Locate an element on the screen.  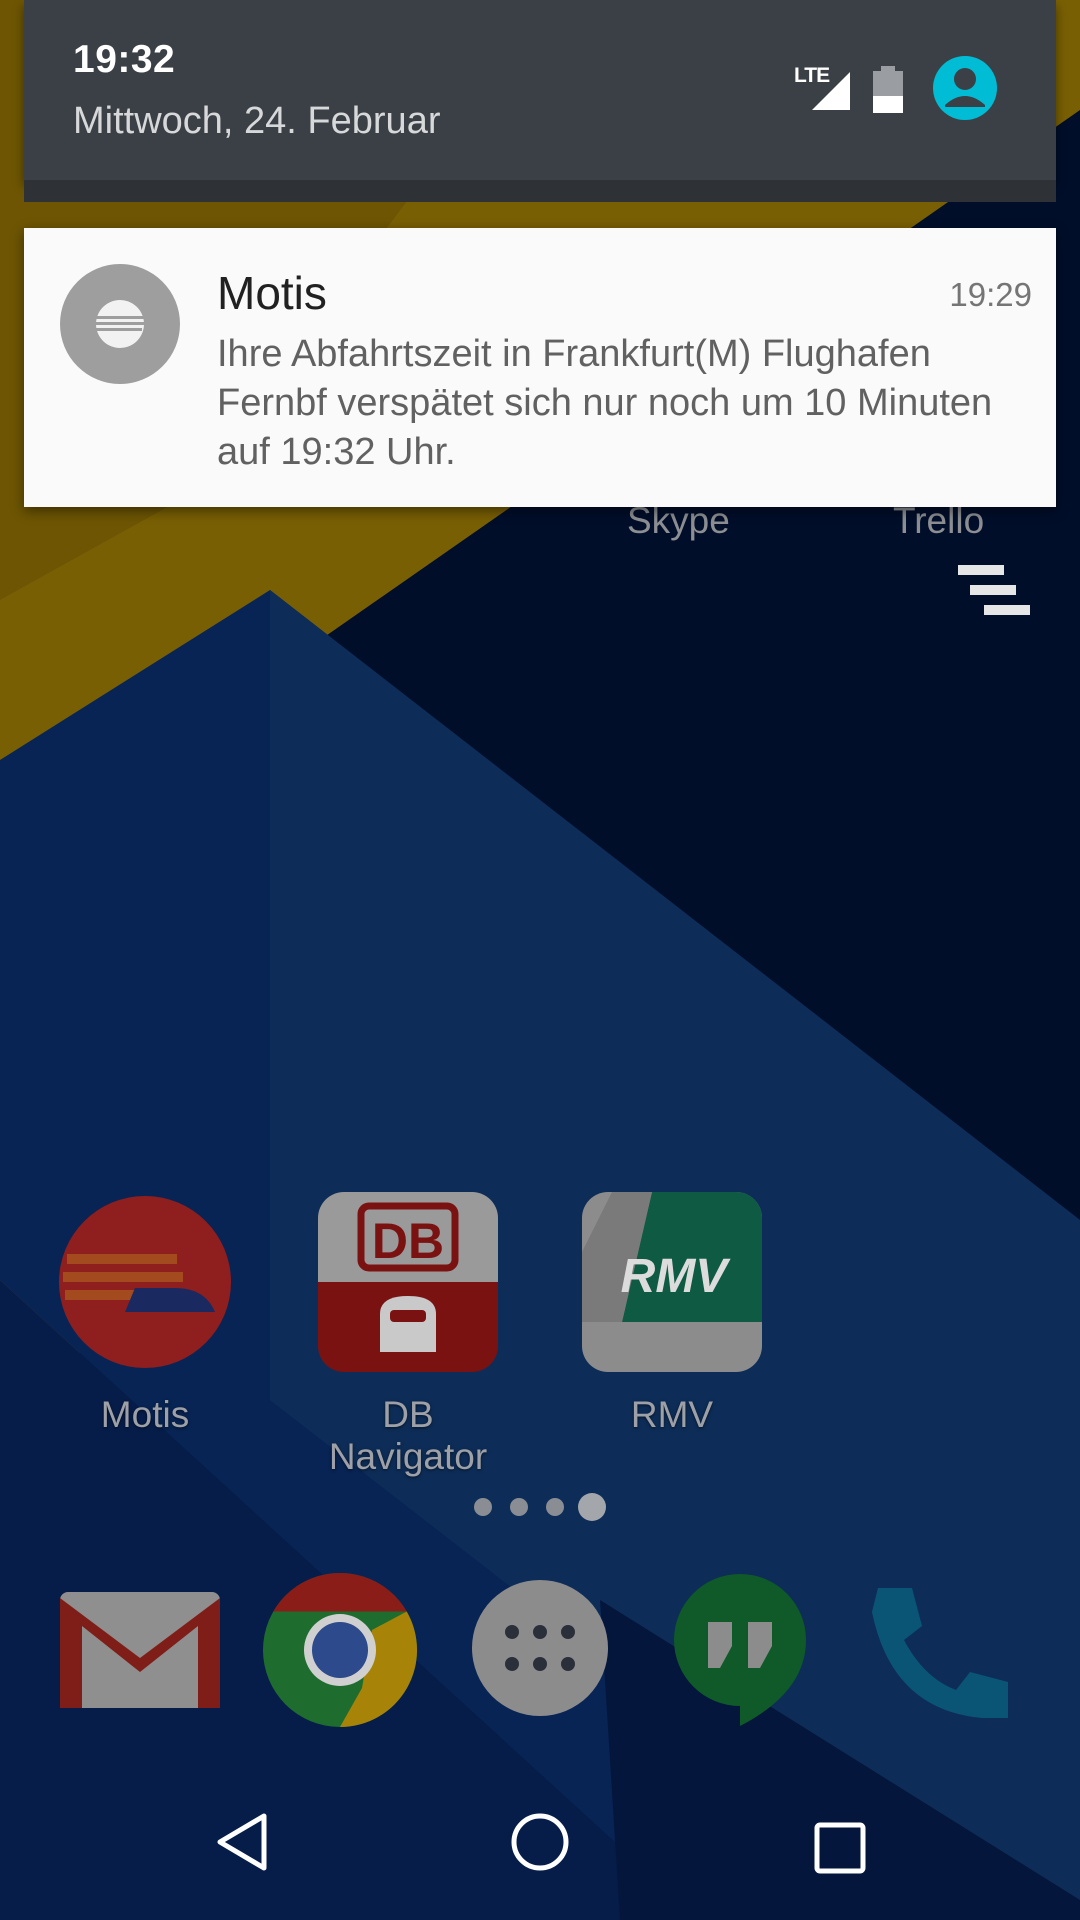
train-icon is located at coordinates (119, 324).